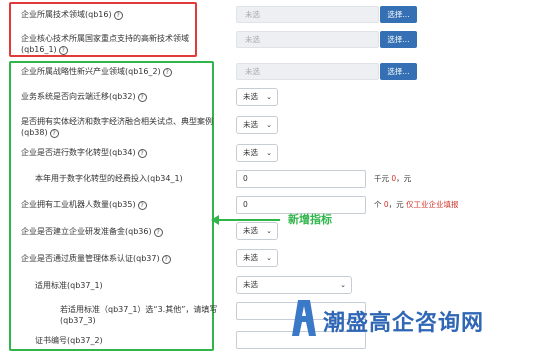  Describe the element at coordinates (92, 231) in the screenshot. I see `label-qb36: 企业是否建立企业研发准备金(qb36)?` at that location.